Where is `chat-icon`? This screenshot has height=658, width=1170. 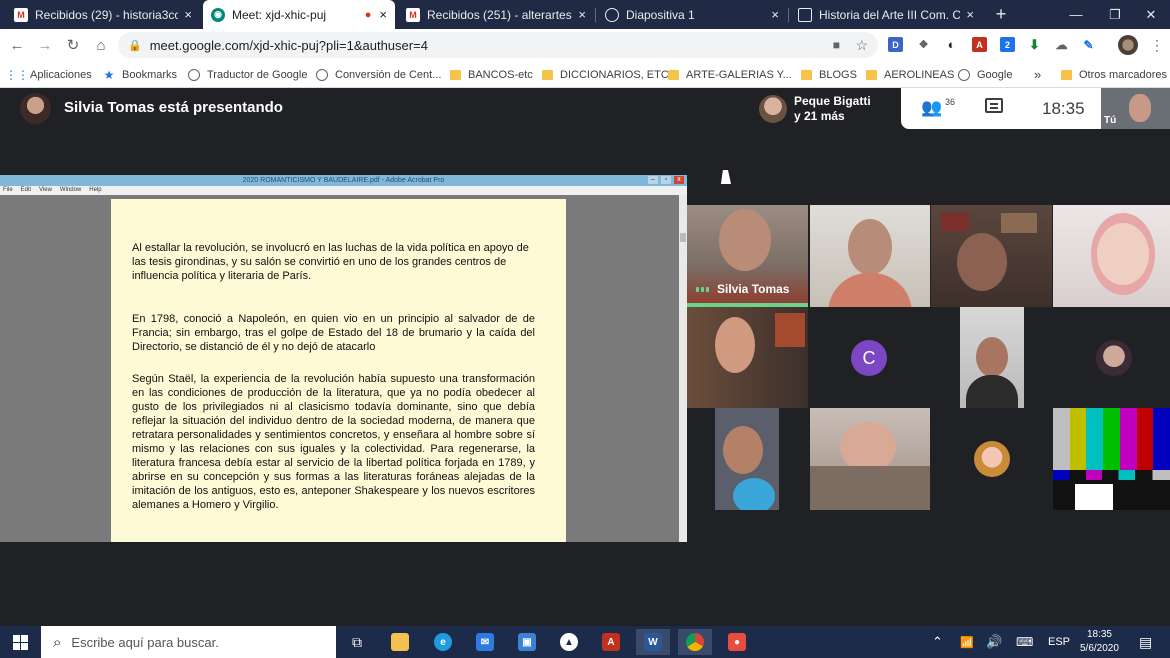
chat-icon is located at coordinates (994, 105).